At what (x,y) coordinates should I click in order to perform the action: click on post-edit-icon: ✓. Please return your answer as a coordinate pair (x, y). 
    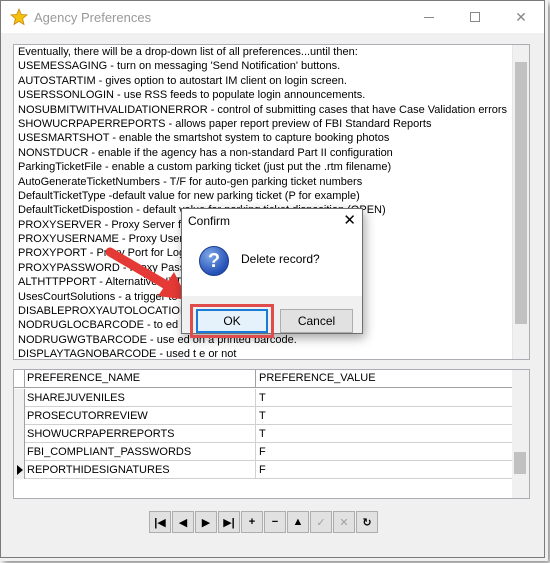
    Looking at the image, I should click on (321, 522).